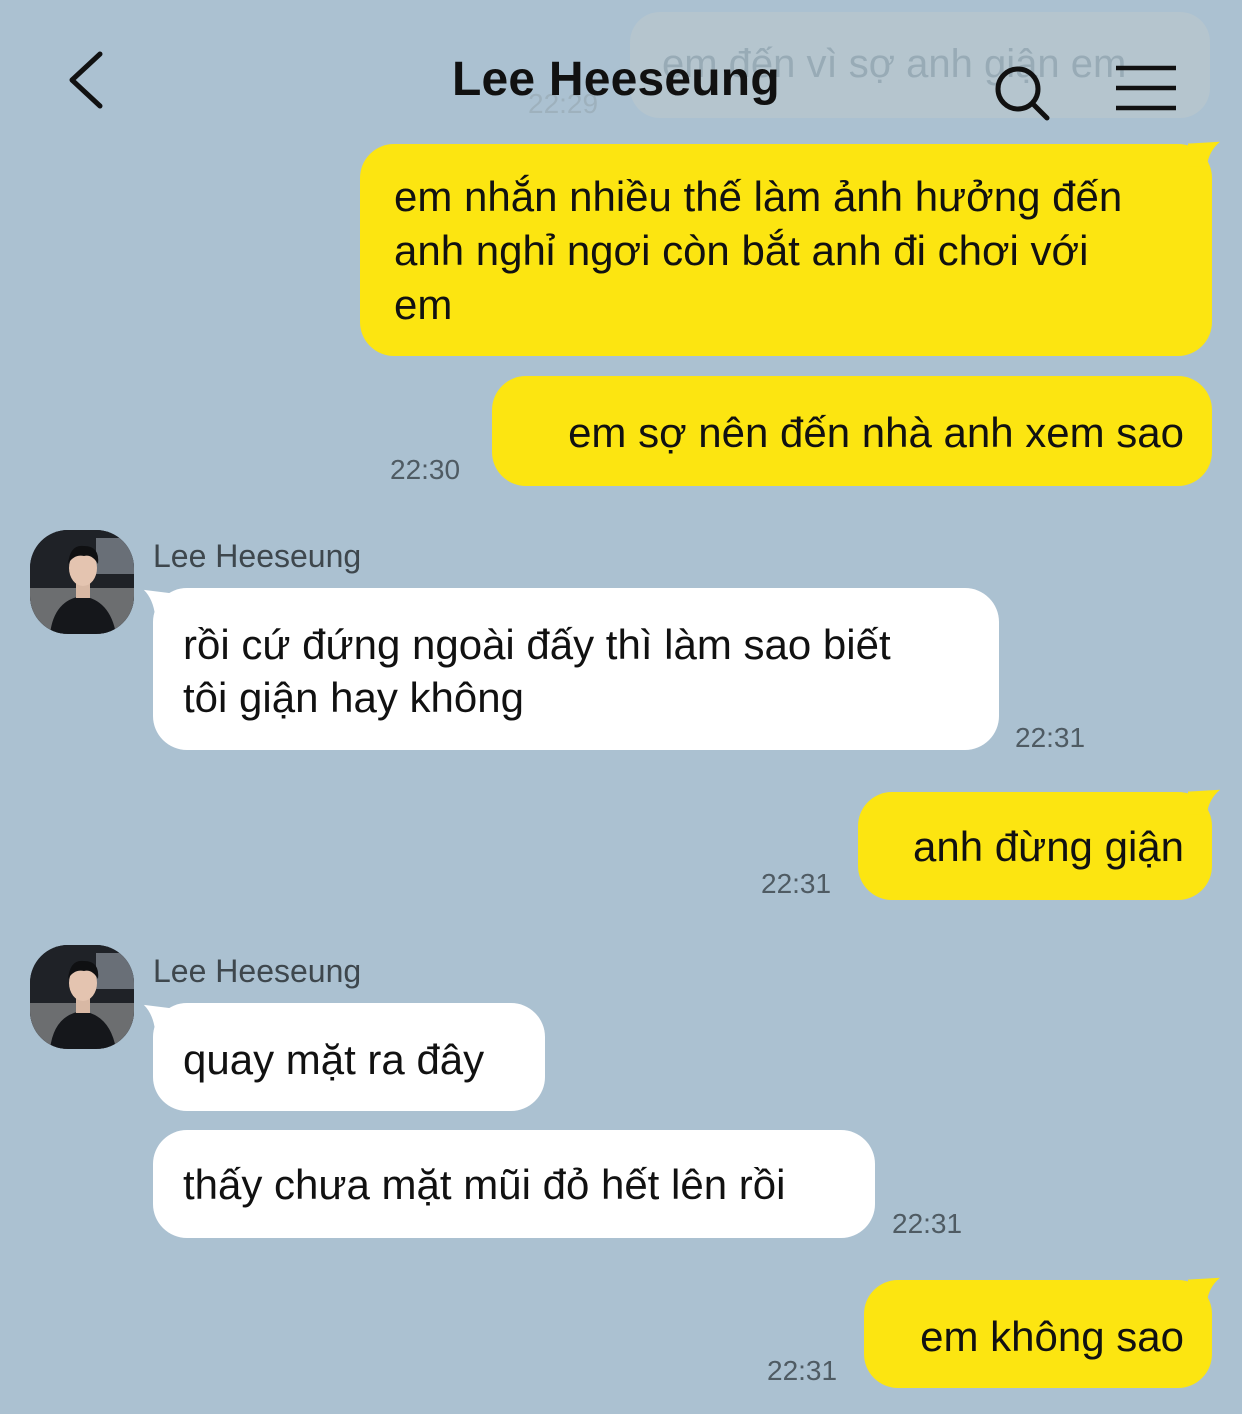 The image size is (1242, 1414). Describe the element at coordinates (876, 432) in the screenshot. I see `message-line: em sợ nên đến nhà anh xem sao` at that location.